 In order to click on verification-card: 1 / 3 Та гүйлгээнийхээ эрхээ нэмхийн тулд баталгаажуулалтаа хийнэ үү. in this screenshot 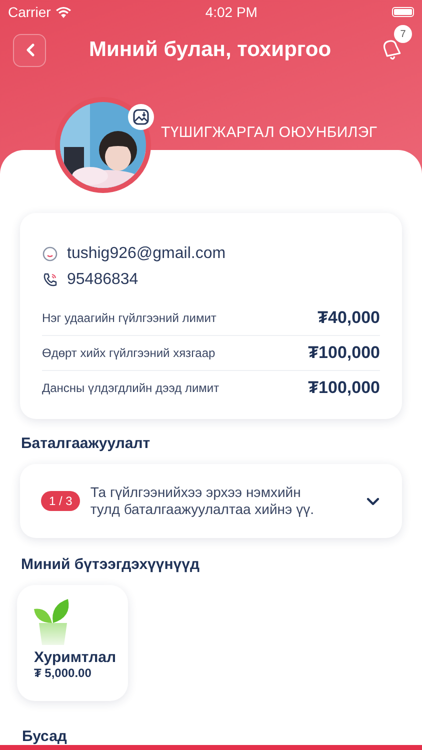, I will do `click(211, 501)`.